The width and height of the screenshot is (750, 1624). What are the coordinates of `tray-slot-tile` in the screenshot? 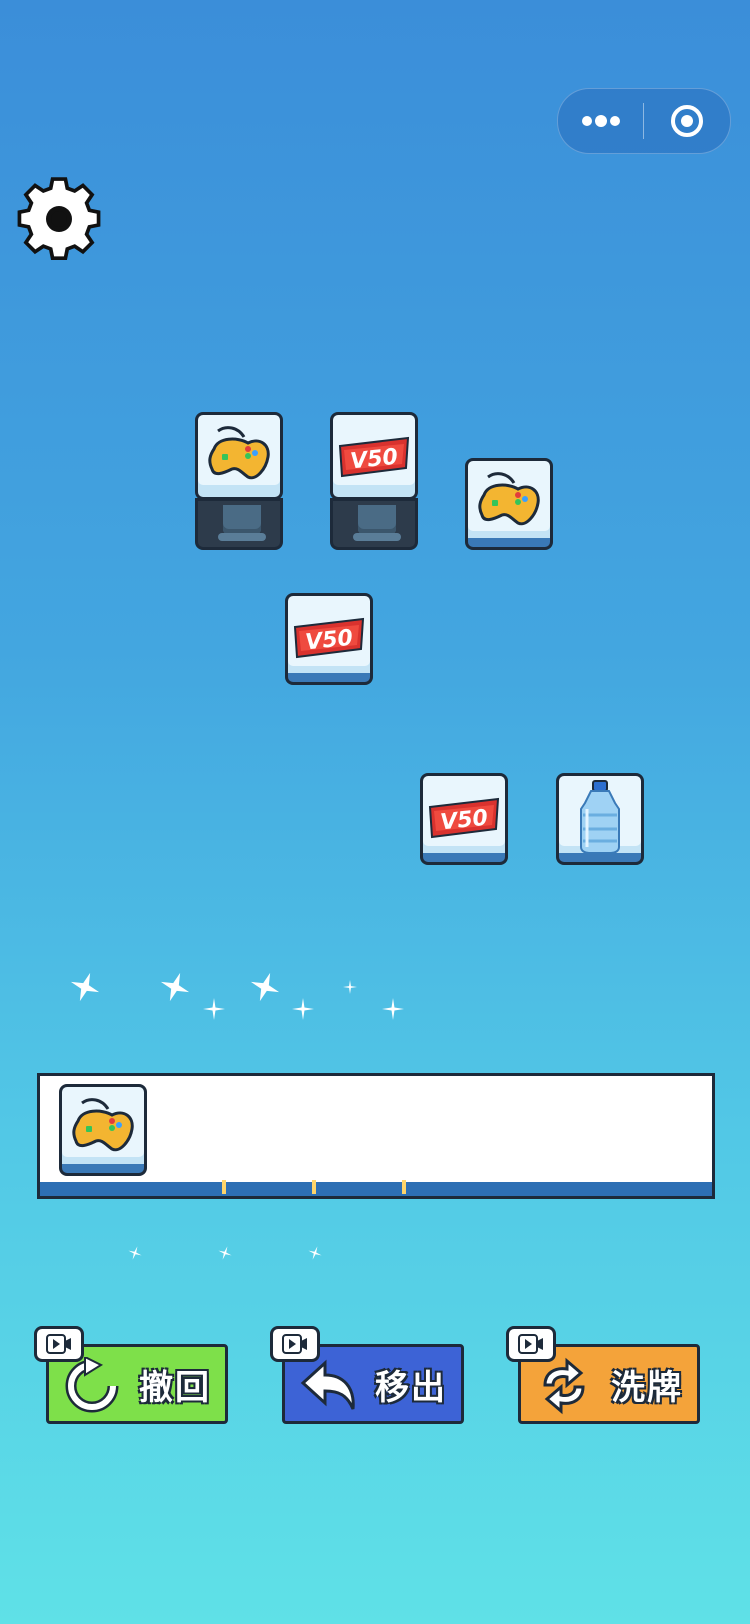 It's located at (103, 1130).